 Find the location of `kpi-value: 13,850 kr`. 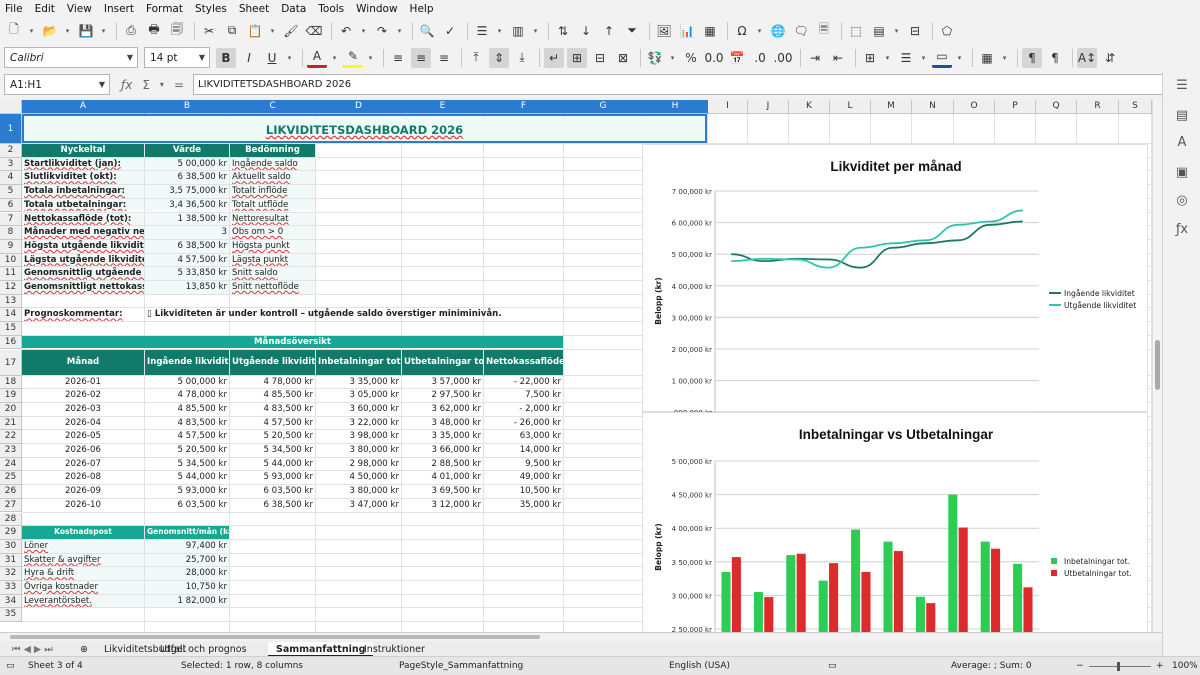

kpi-value: 13,850 kr is located at coordinates (187, 287).